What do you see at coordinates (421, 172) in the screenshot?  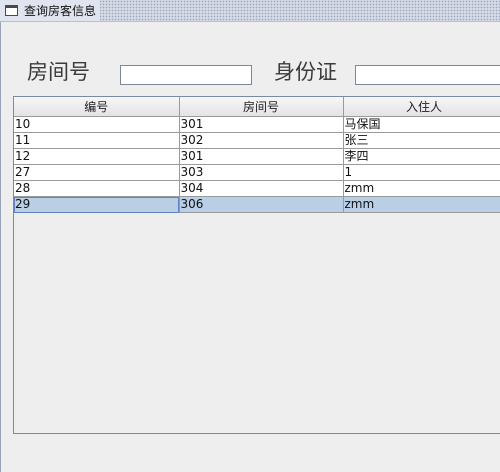 I see `cell-guest: 1` at bounding box center [421, 172].